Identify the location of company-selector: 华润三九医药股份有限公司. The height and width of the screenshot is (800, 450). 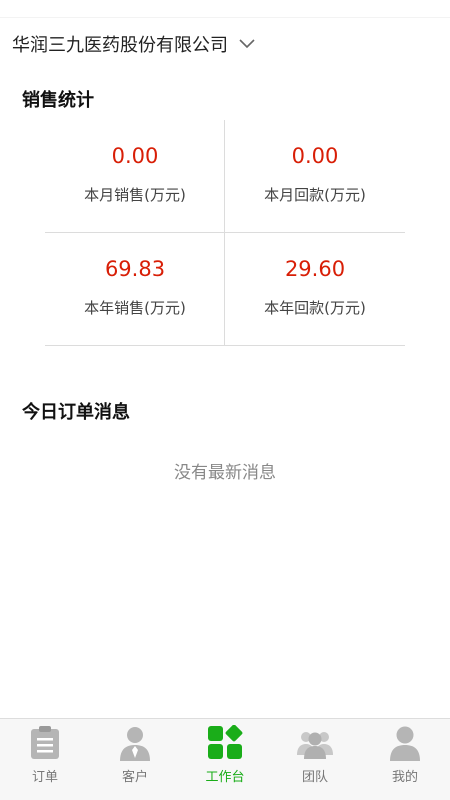
(225, 44).